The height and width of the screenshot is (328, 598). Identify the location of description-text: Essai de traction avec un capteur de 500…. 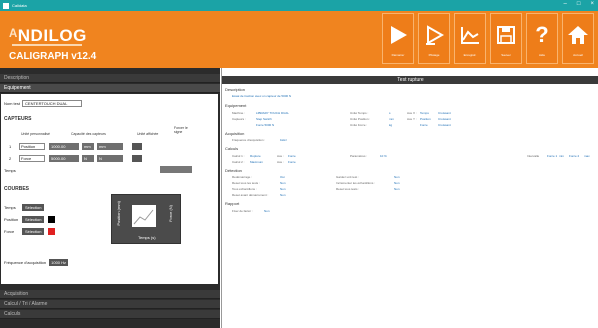
(262, 96).